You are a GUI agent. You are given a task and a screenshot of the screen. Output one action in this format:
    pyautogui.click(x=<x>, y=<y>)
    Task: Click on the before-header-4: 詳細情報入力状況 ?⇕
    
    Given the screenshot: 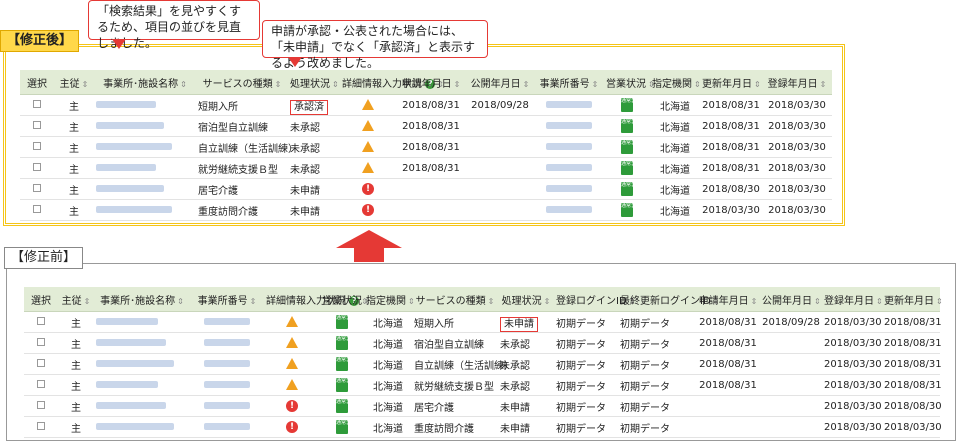 What is the action you would take?
    pyautogui.click(x=316, y=299)
    